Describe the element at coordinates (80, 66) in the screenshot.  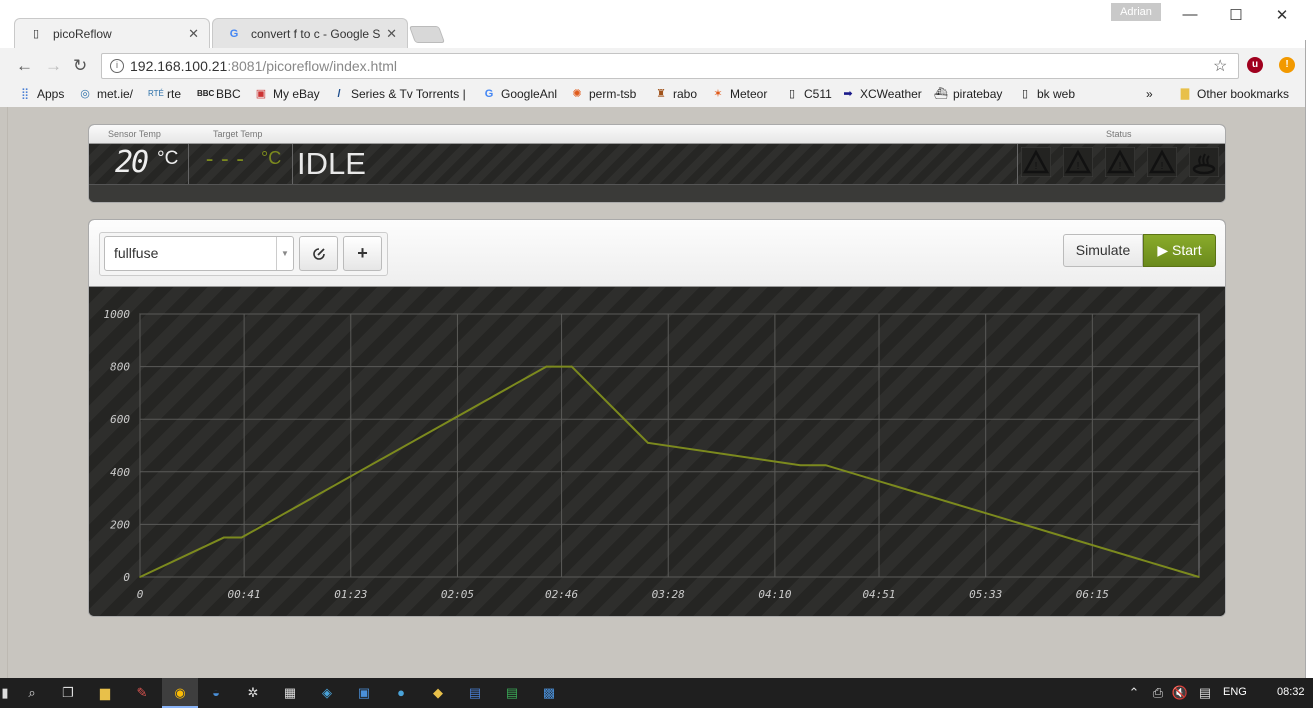
I see `reload-icon: ↻` at that location.